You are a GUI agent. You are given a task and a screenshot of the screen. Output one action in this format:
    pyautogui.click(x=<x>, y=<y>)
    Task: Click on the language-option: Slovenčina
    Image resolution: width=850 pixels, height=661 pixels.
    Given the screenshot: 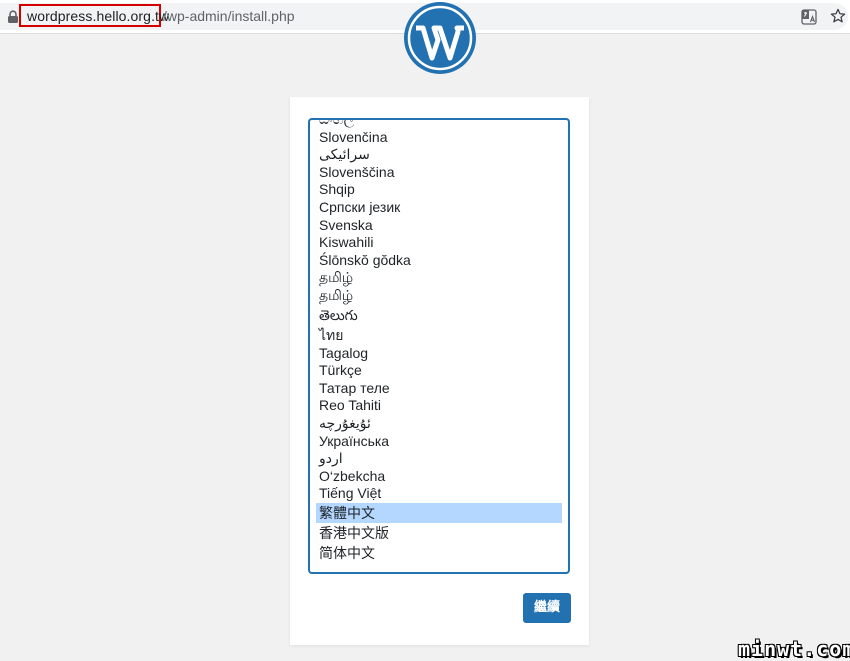 What is the action you would take?
    pyautogui.click(x=436, y=138)
    